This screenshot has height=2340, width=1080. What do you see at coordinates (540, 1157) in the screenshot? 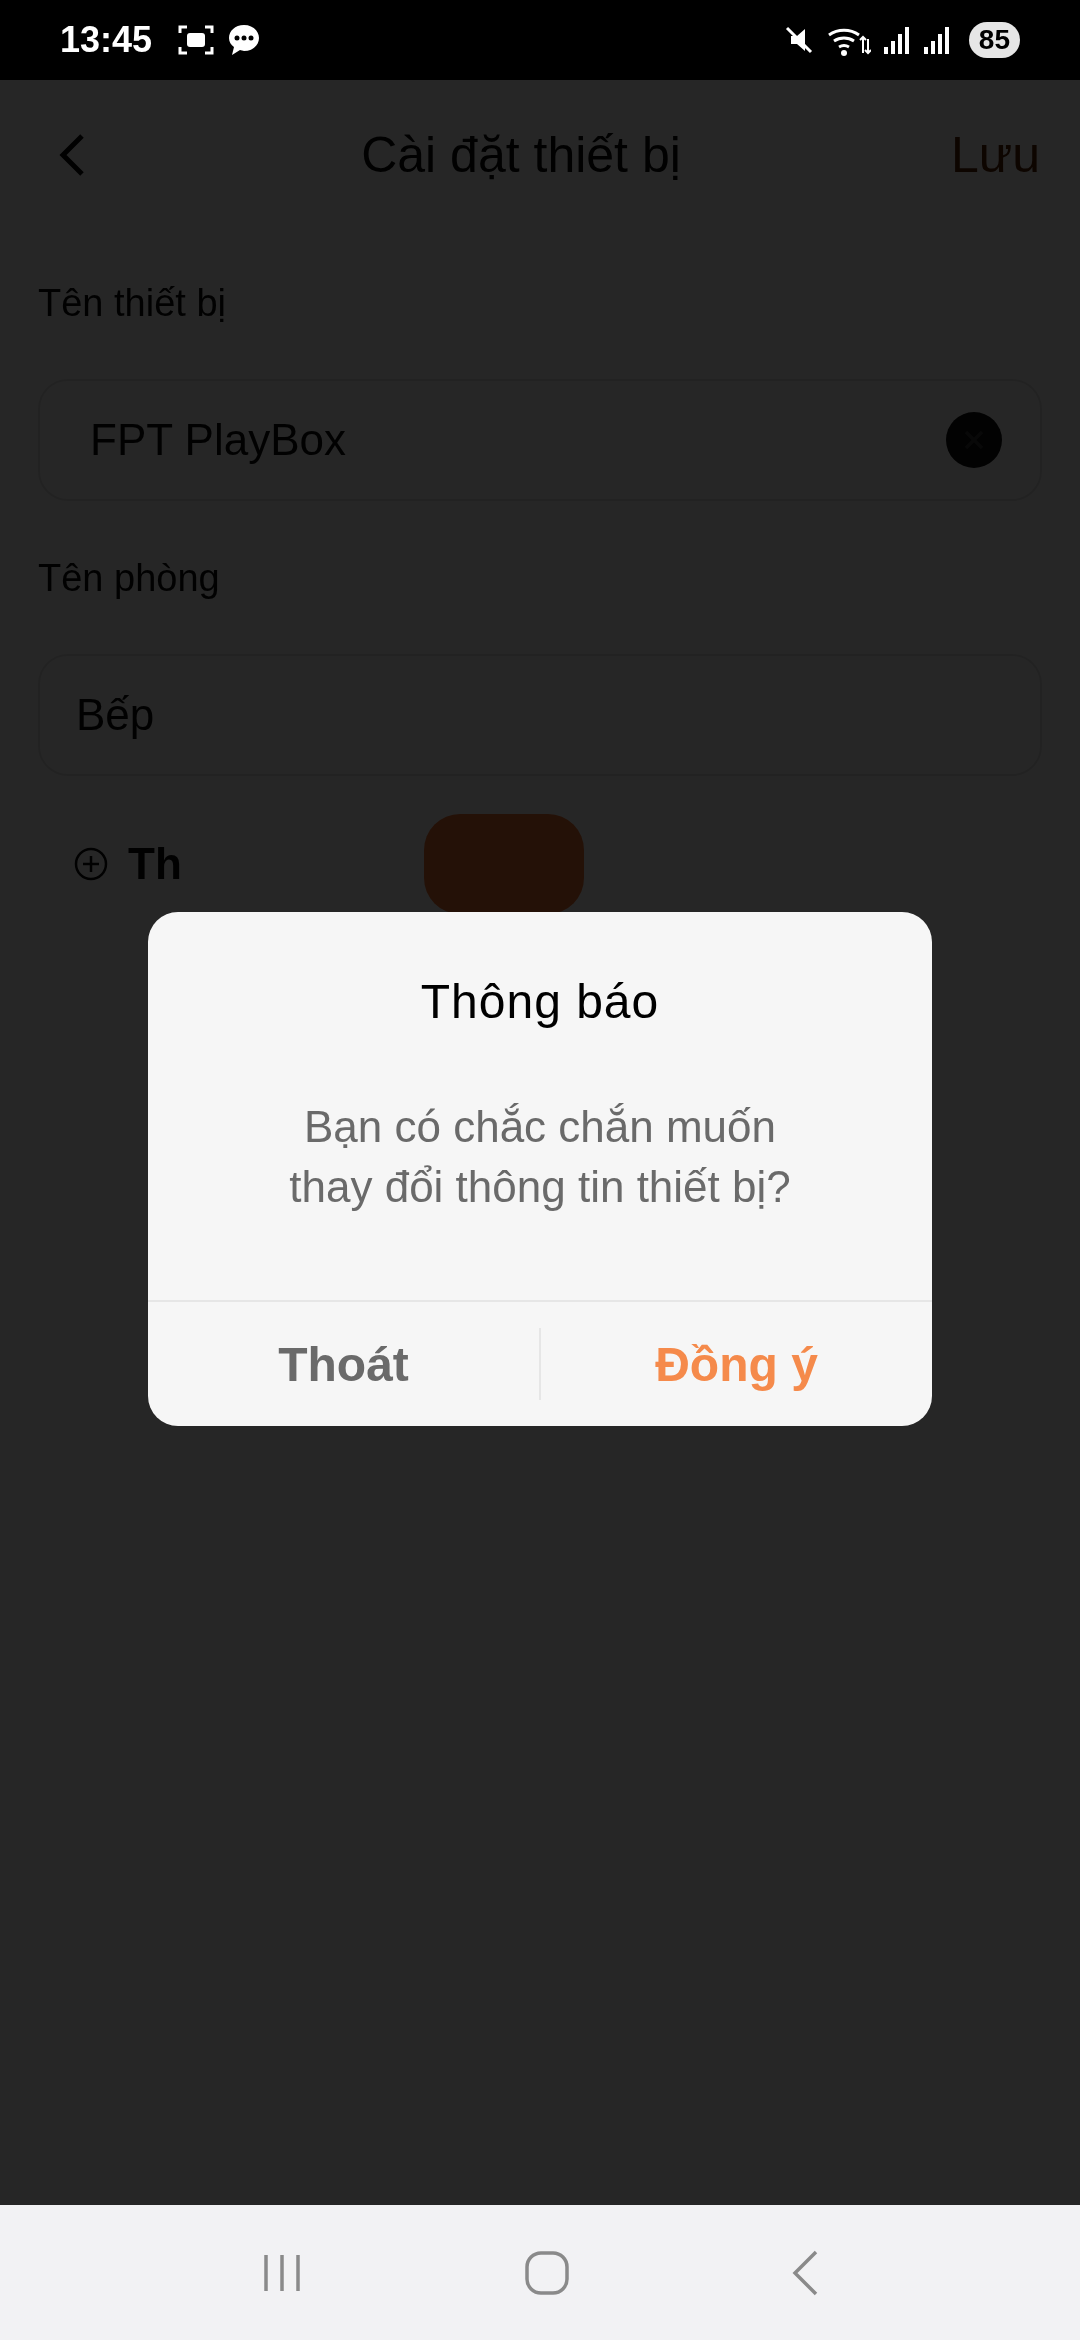
I see `dialog-message: Bạn có chắc chắn muốn thay đổi thông tin thiết bị?` at bounding box center [540, 1157].